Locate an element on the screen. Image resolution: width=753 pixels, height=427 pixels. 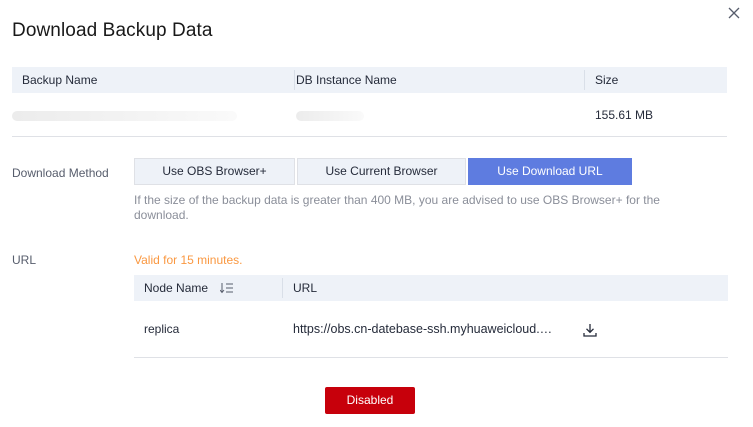
validity-notice: Valid for 15 minutes. is located at coordinates (188, 260).